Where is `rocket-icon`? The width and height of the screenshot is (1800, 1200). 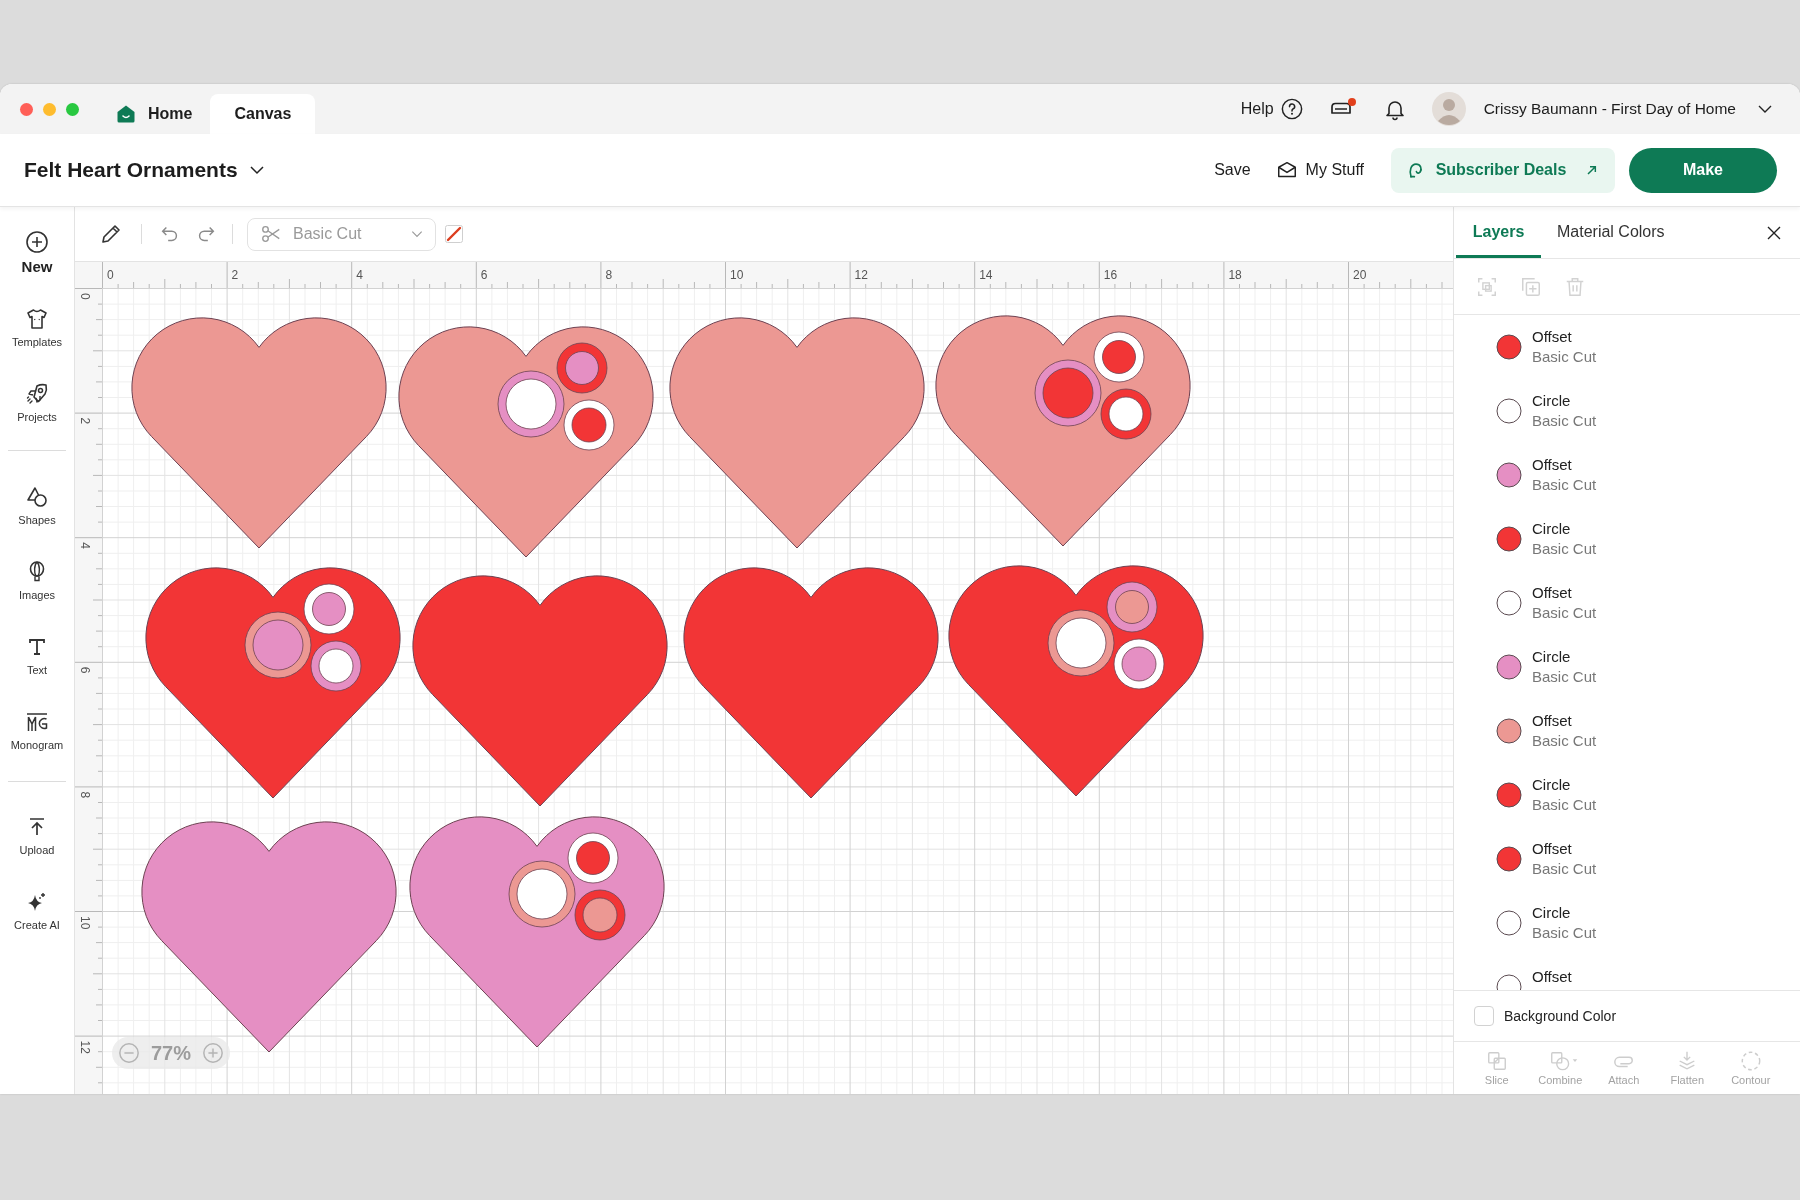 rocket-icon is located at coordinates (37, 393).